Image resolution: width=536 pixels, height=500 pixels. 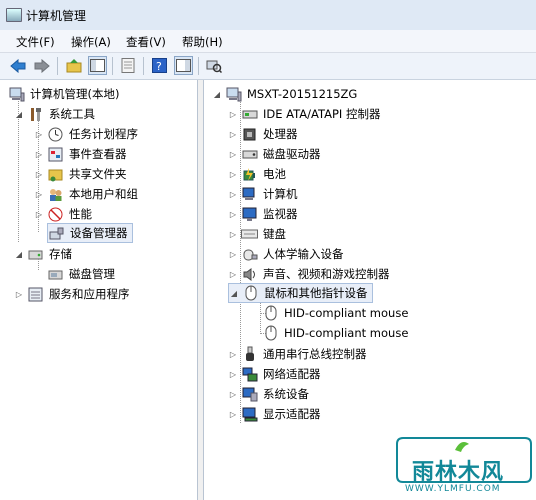 What do you see at coordinates (35, 42) in the screenshot?
I see `menu-file: 文件(F)` at bounding box center [35, 42].